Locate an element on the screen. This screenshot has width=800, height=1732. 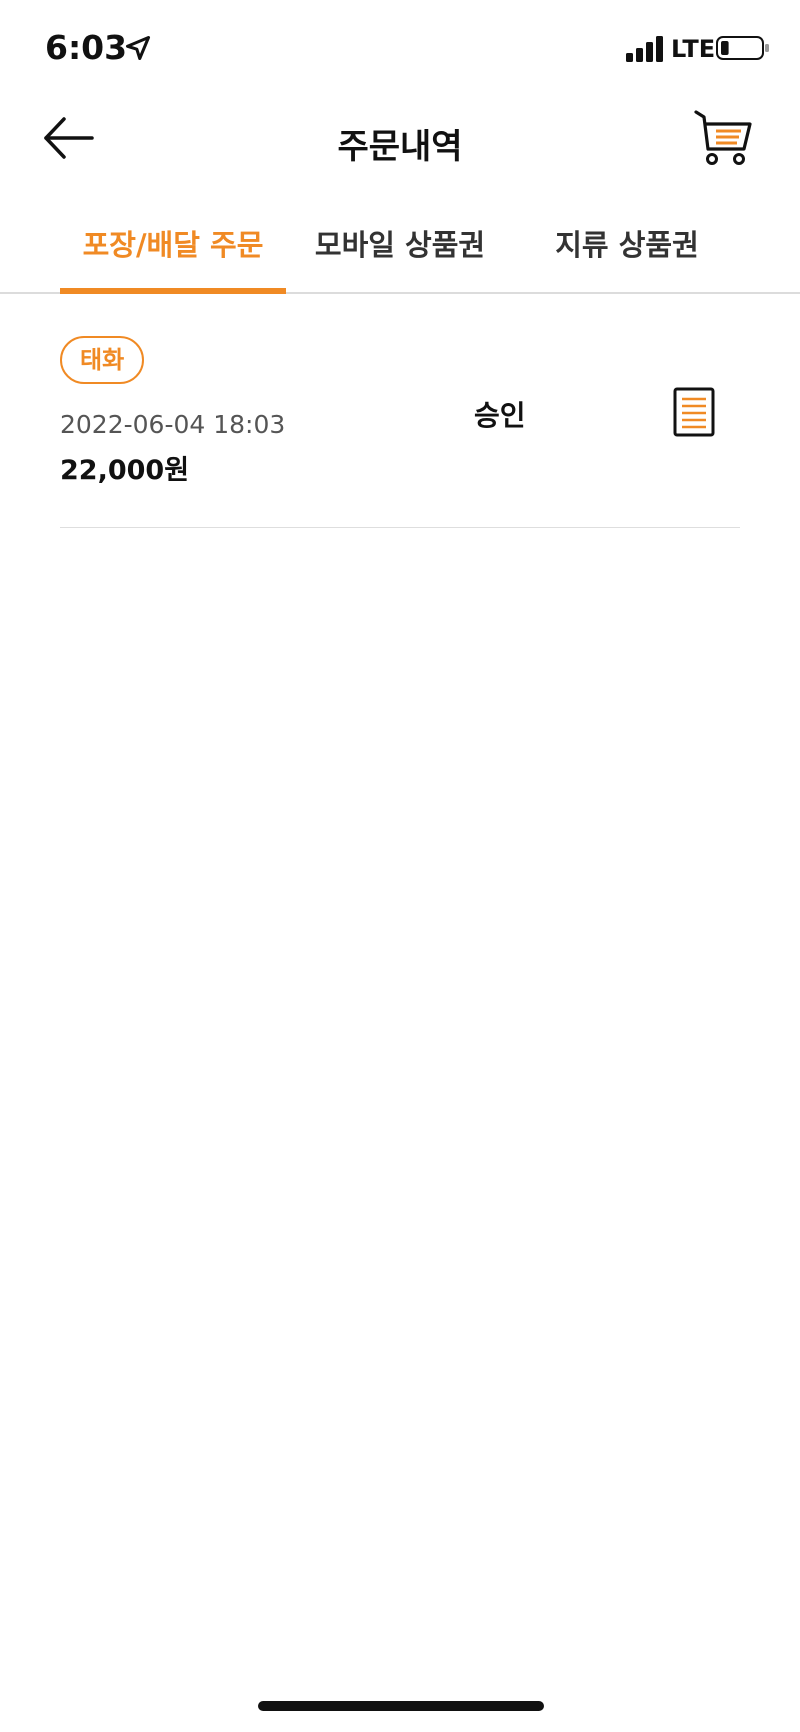
order-list-item: 태화 2022-06-04 18:03 22,000원 승인 is located at coordinates (400, 432).